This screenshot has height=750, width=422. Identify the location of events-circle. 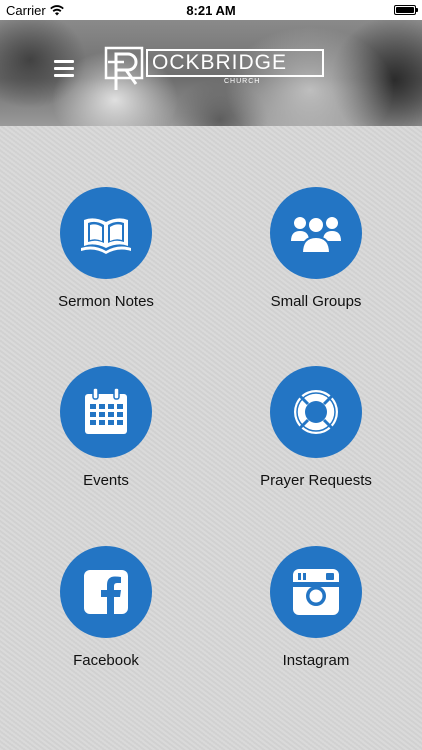
(106, 412).